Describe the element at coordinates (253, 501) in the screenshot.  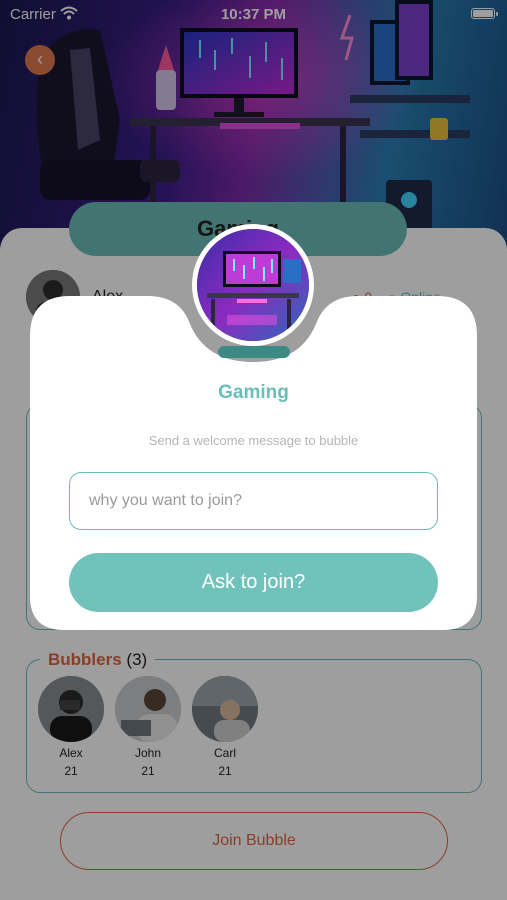
I see `join-reason-input` at that location.